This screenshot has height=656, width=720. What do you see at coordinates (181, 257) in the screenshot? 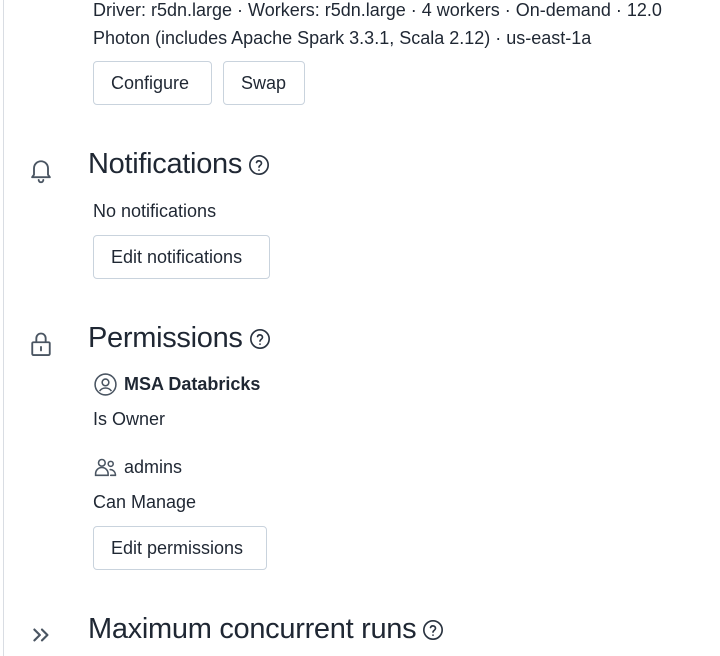
I see `edit-notifications-button: Edit notifications` at bounding box center [181, 257].